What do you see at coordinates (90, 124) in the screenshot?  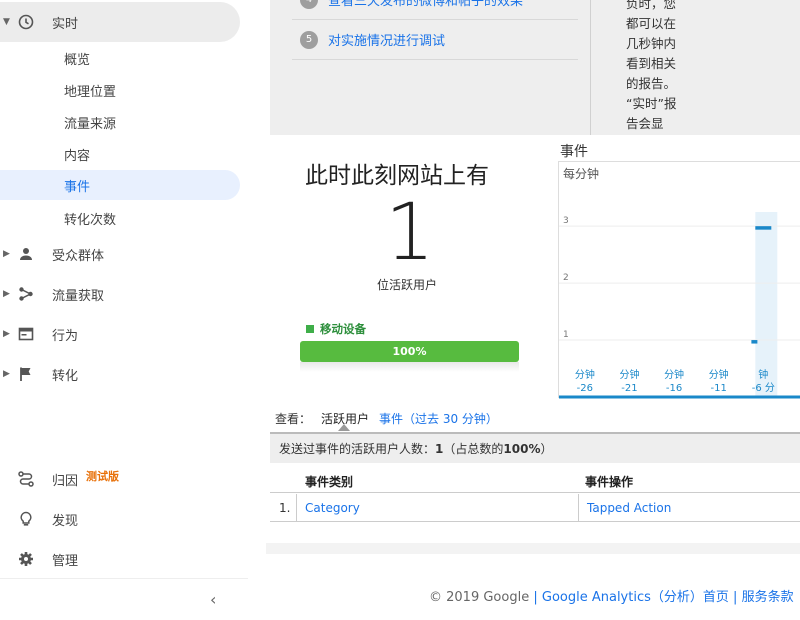 I see `sidebar-item-label: 流量来源` at bounding box center [90, 124].